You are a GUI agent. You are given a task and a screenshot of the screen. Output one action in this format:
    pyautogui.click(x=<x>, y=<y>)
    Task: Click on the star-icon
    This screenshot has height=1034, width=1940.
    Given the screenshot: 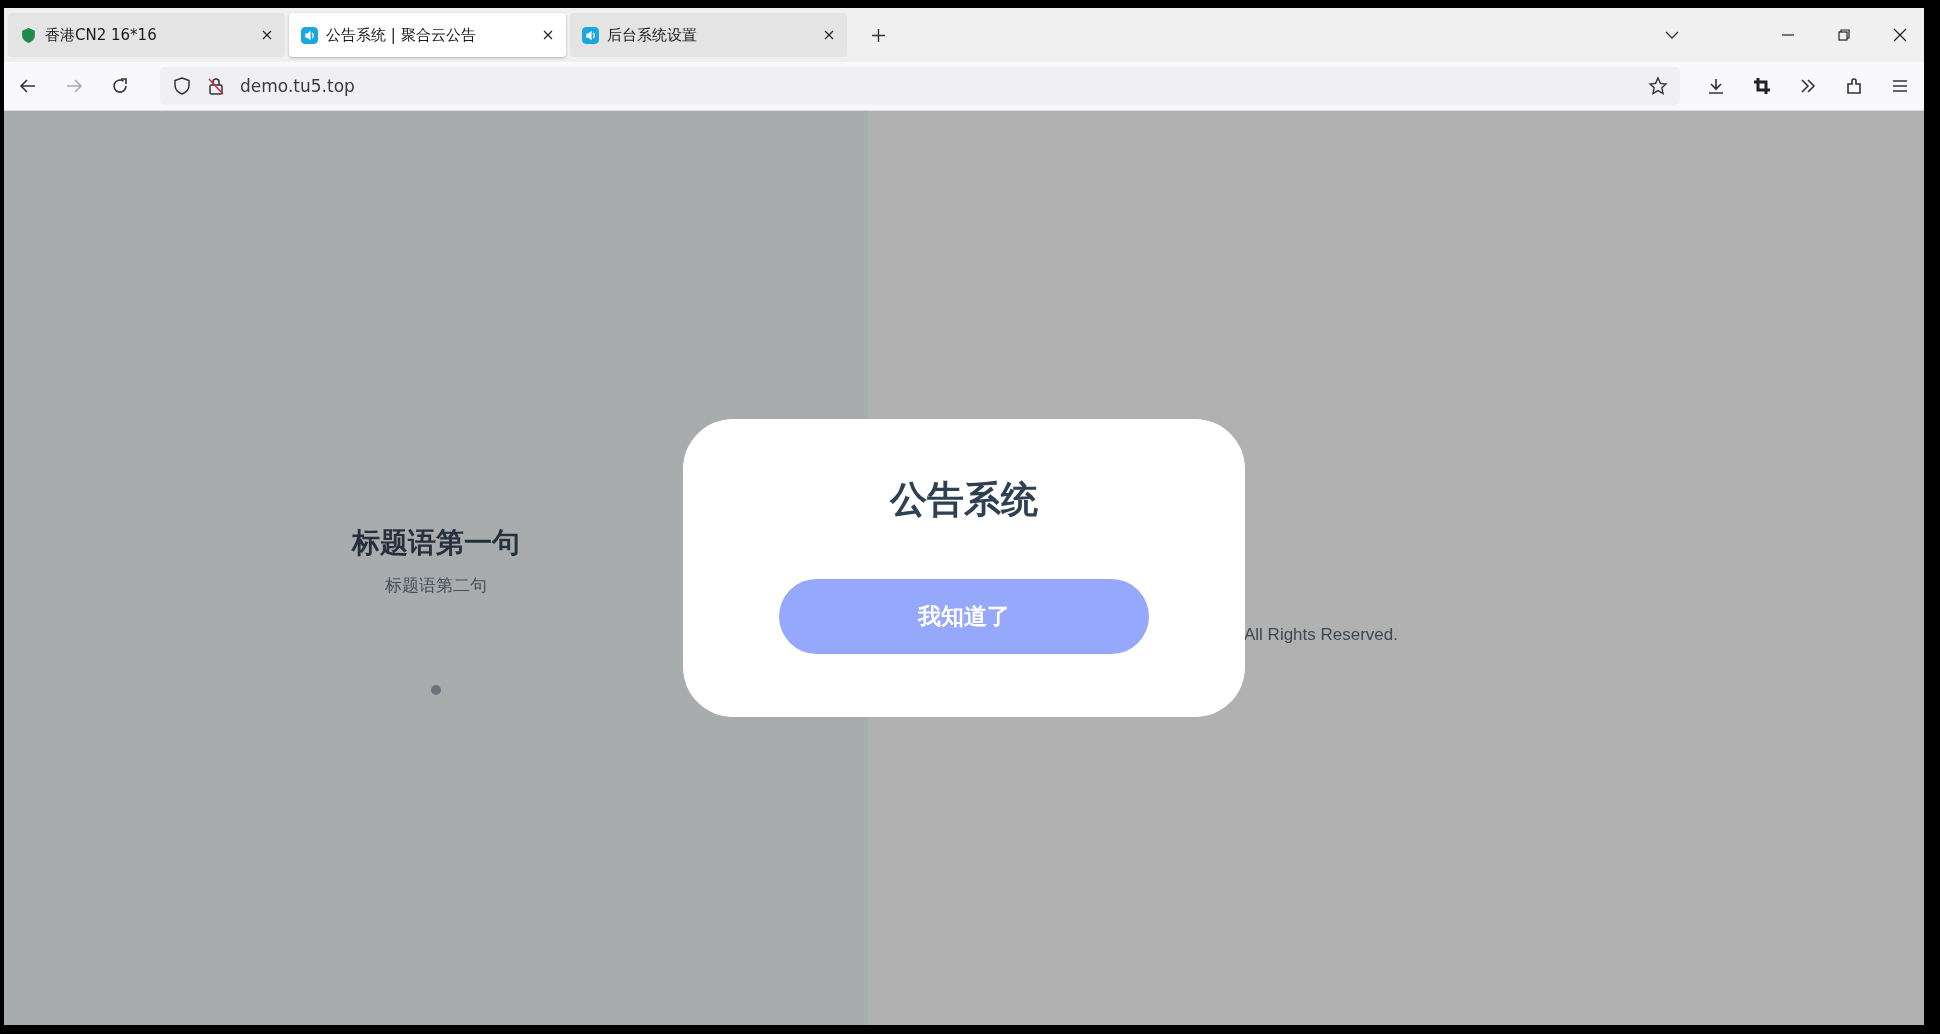 What is the action you would take?
    pyautogui.click(x=1658, y=86)
    